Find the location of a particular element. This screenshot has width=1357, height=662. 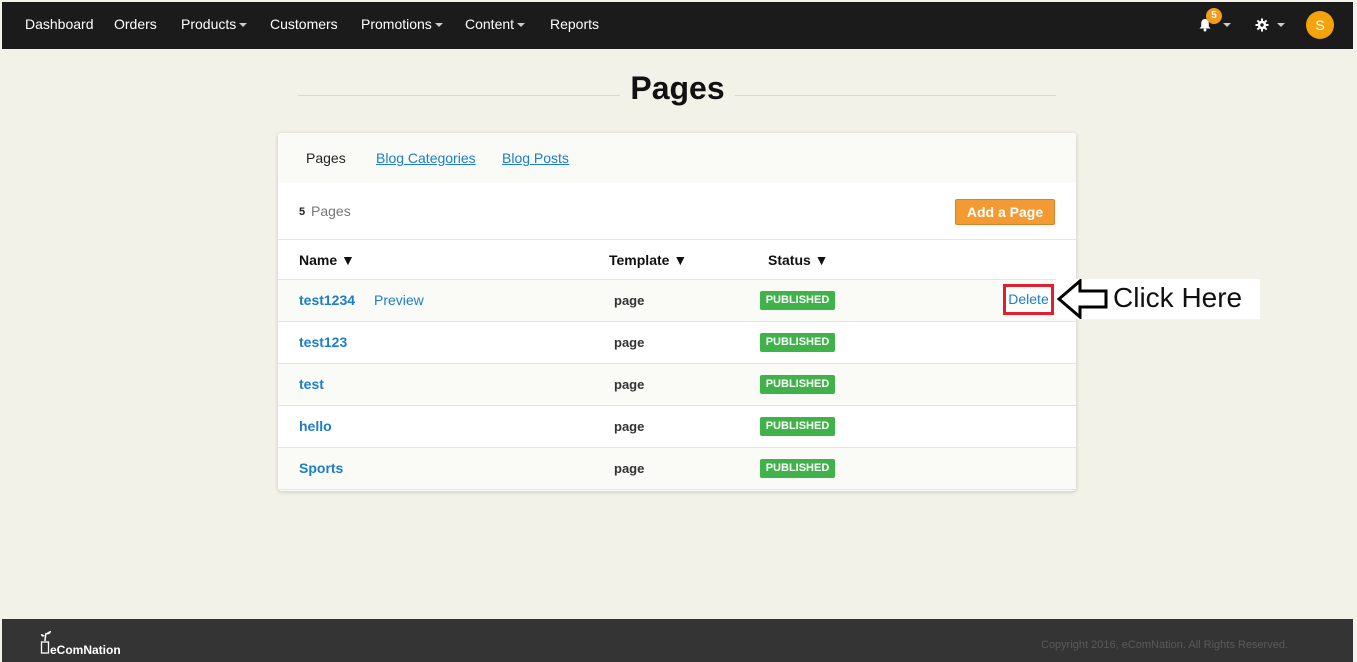

nav-dashboard: Dashboard is located at coordinates (59, 25).